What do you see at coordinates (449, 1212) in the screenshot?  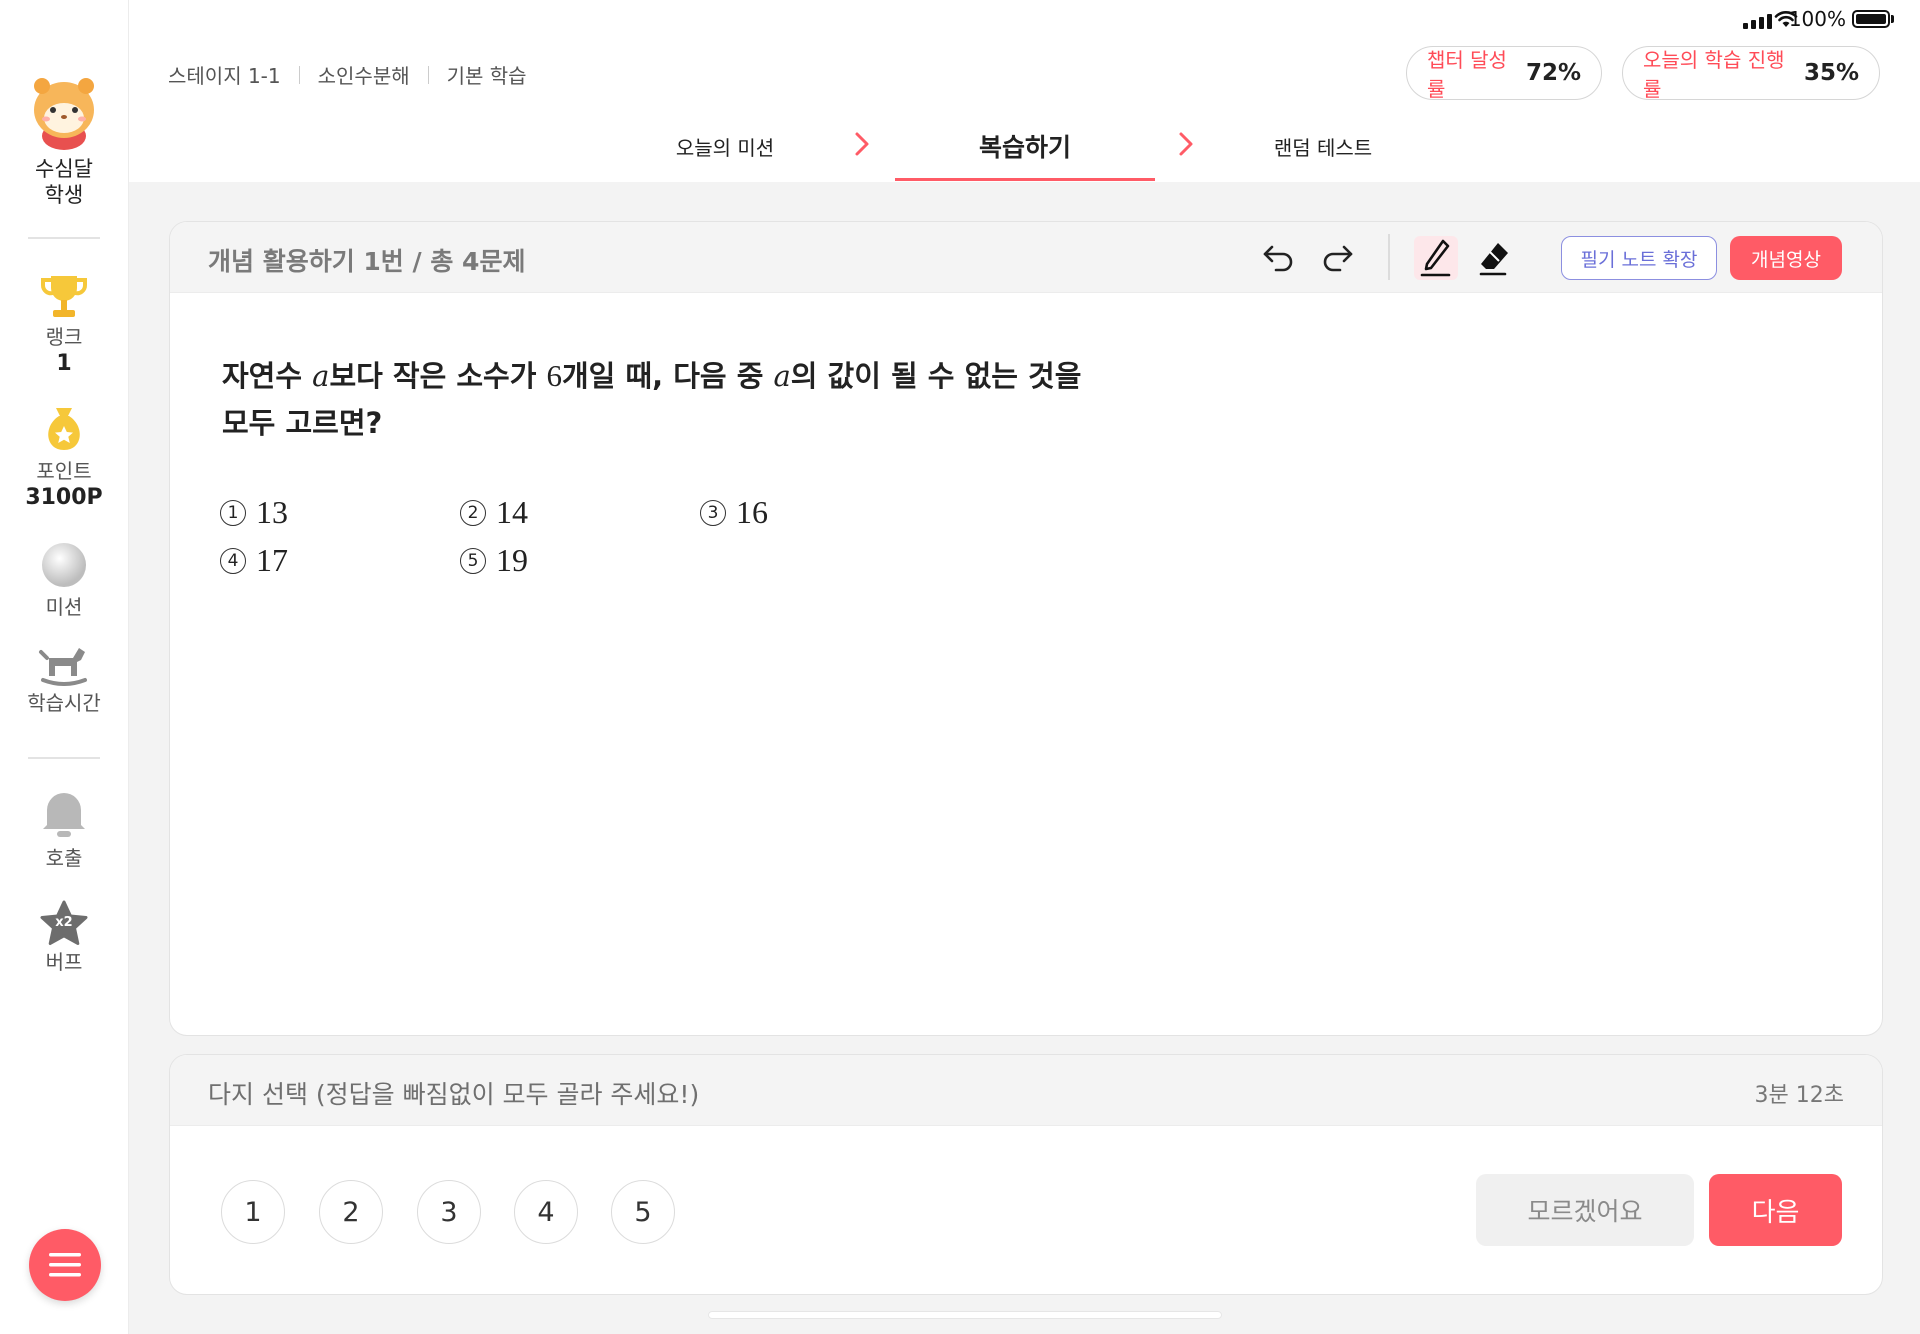 I see `answer-option-3: 3` at bounding box center [449, 1212].